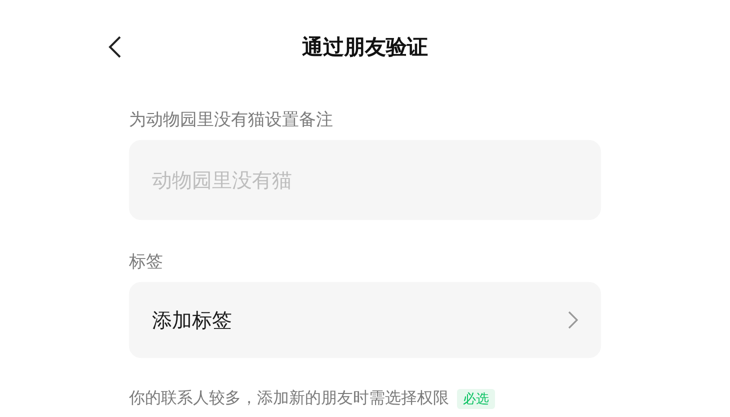 The height and width of the screenshot is (417, 730). I want to click on remark-label: 为动物园里没有猫设置备注, so click(231, 120).